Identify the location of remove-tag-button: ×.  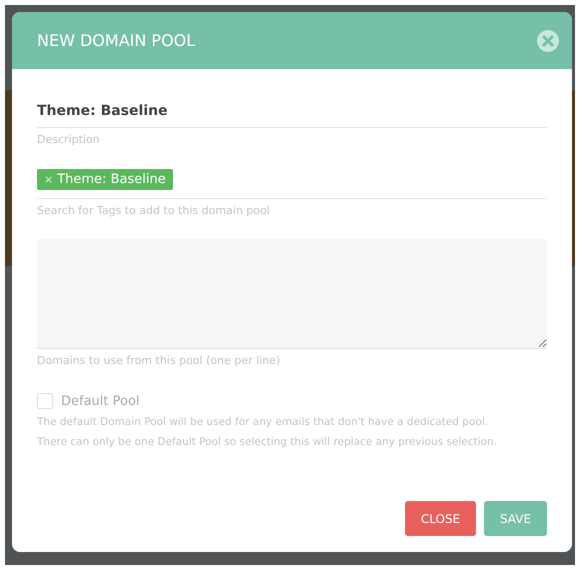
(49, 179).